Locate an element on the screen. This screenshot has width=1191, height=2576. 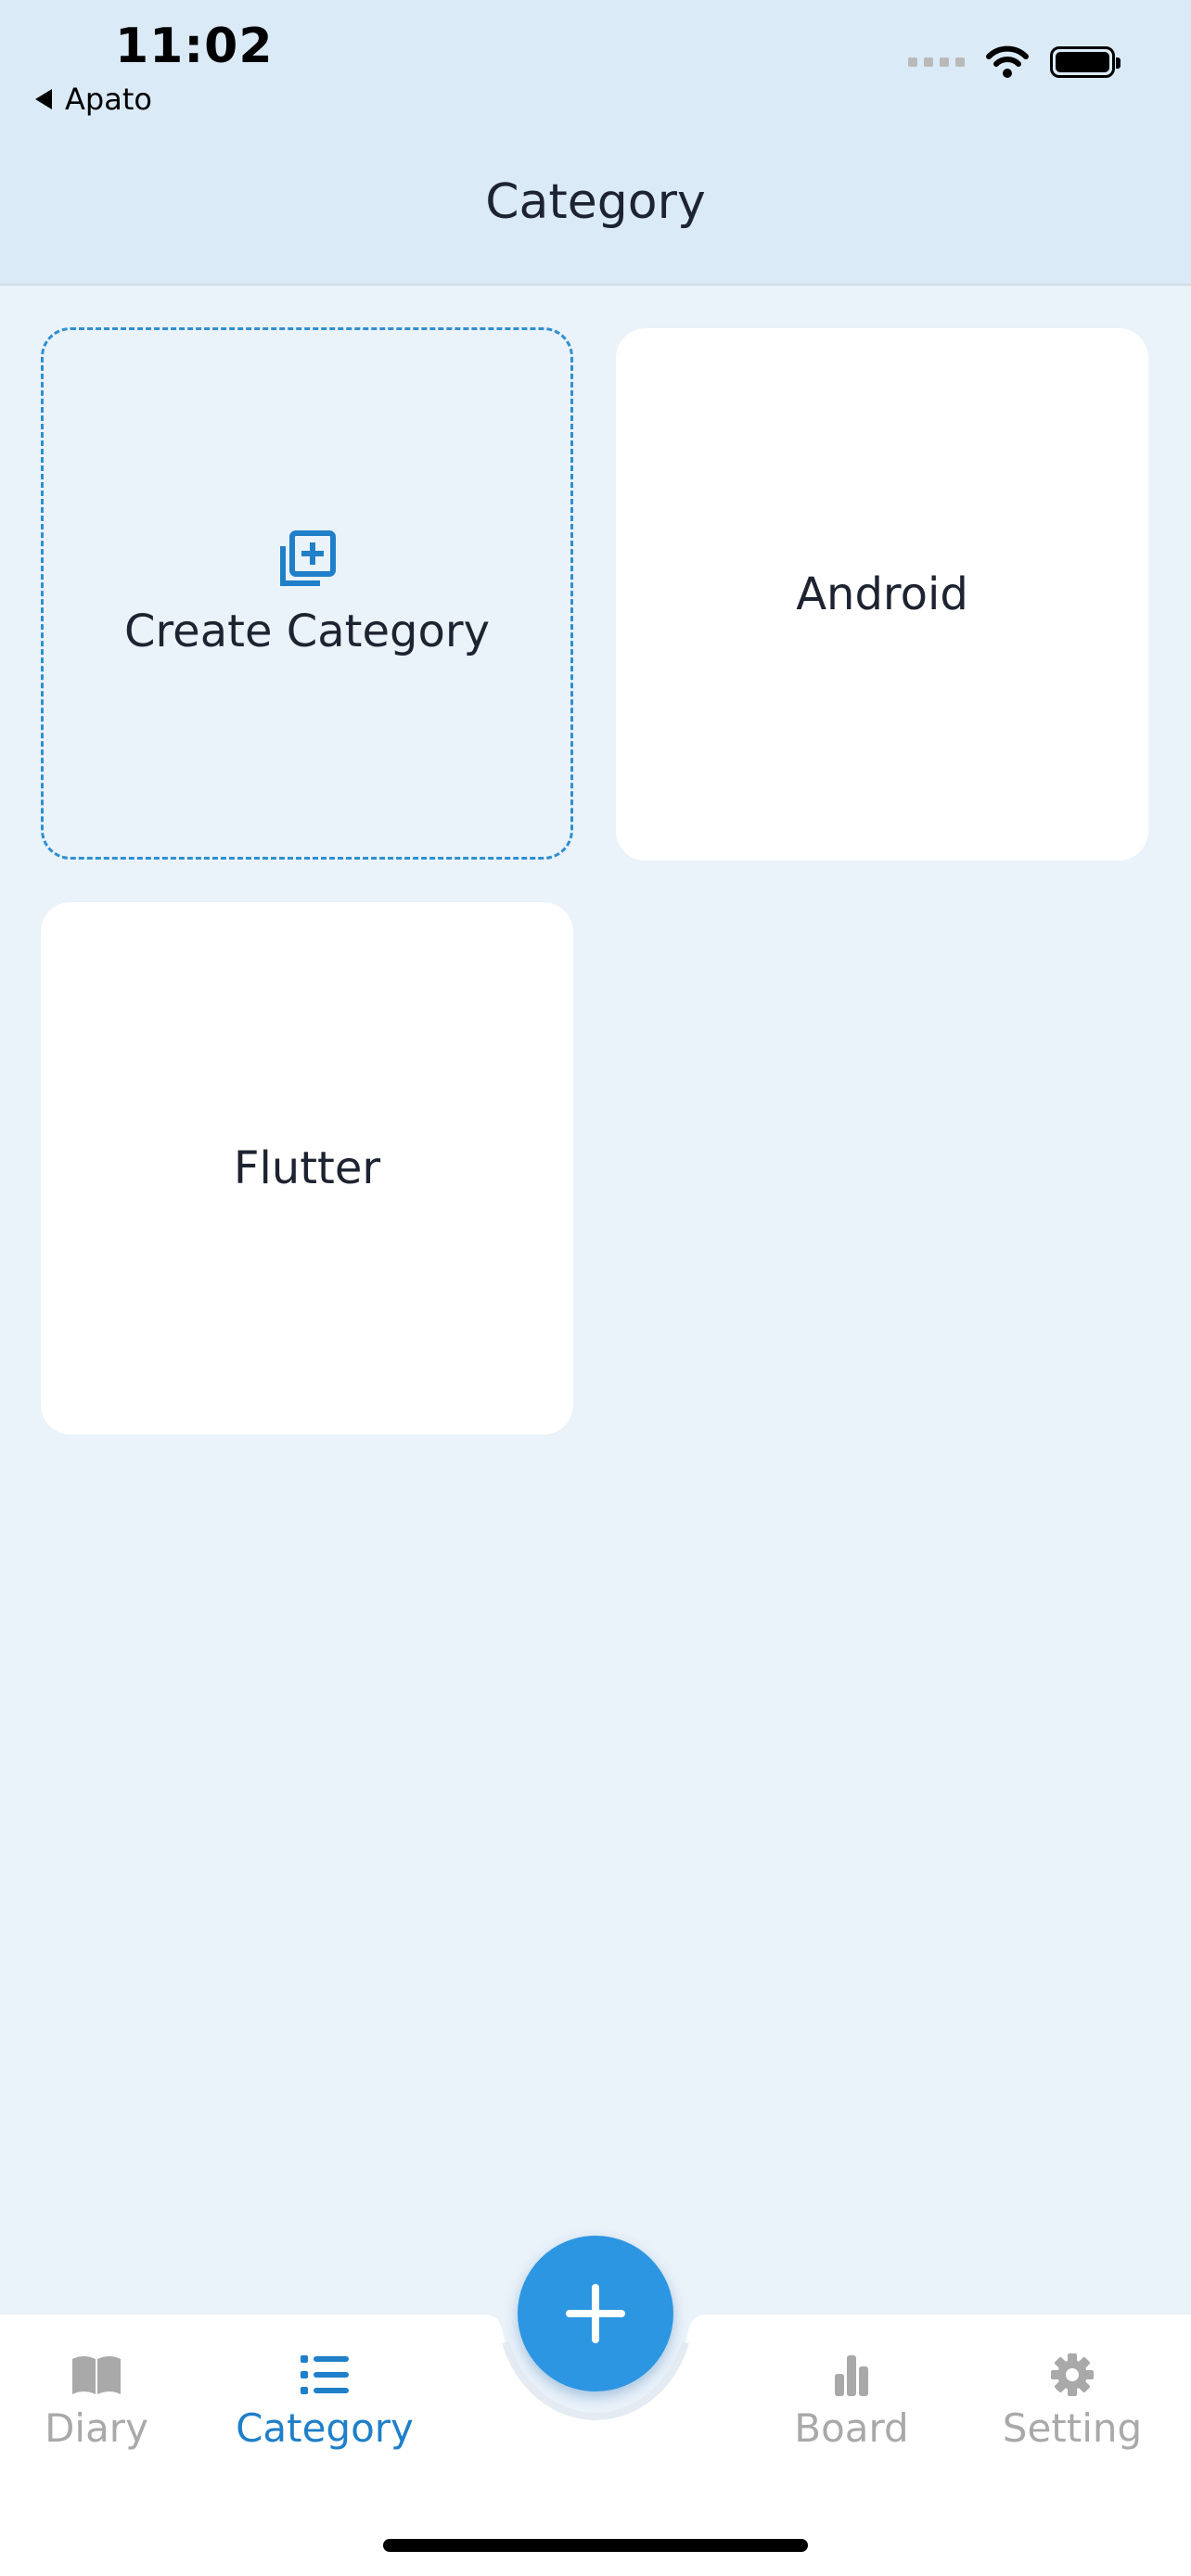
book-icon is located at coordinates (96, 2375).